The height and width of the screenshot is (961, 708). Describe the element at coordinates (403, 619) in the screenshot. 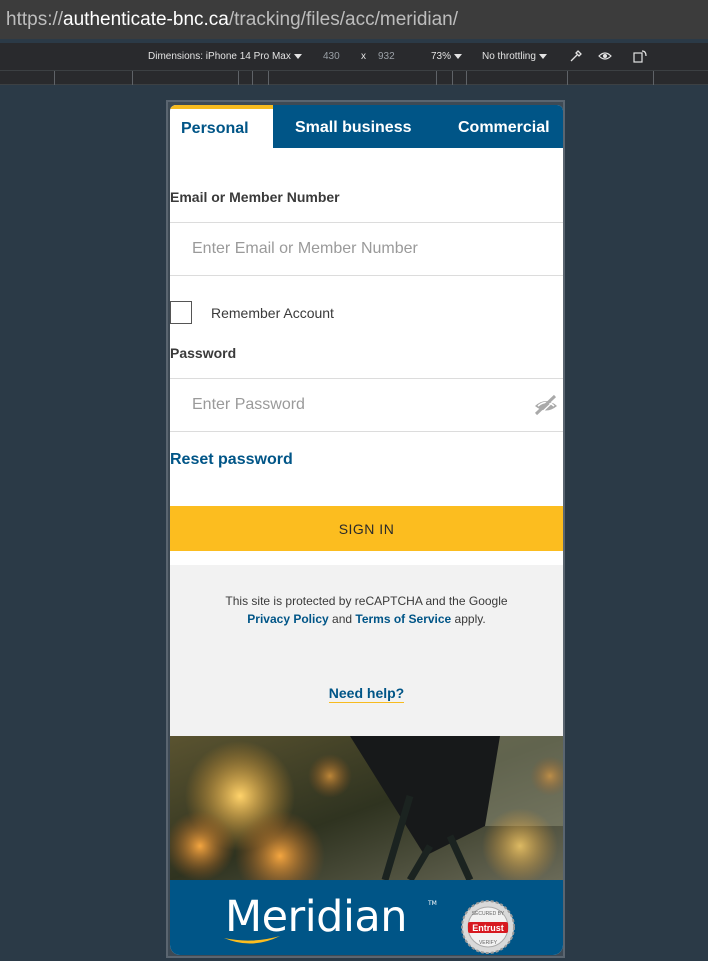

I see `terms-of-service-link: Terms of Service` at that location.